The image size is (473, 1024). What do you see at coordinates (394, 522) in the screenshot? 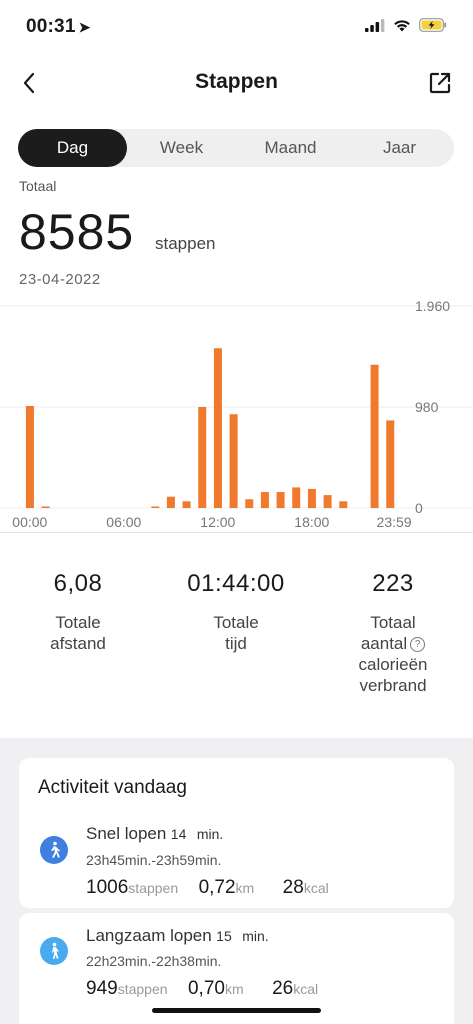
I see `x-tick-label: 23:59` at bounding box center [394, 522].